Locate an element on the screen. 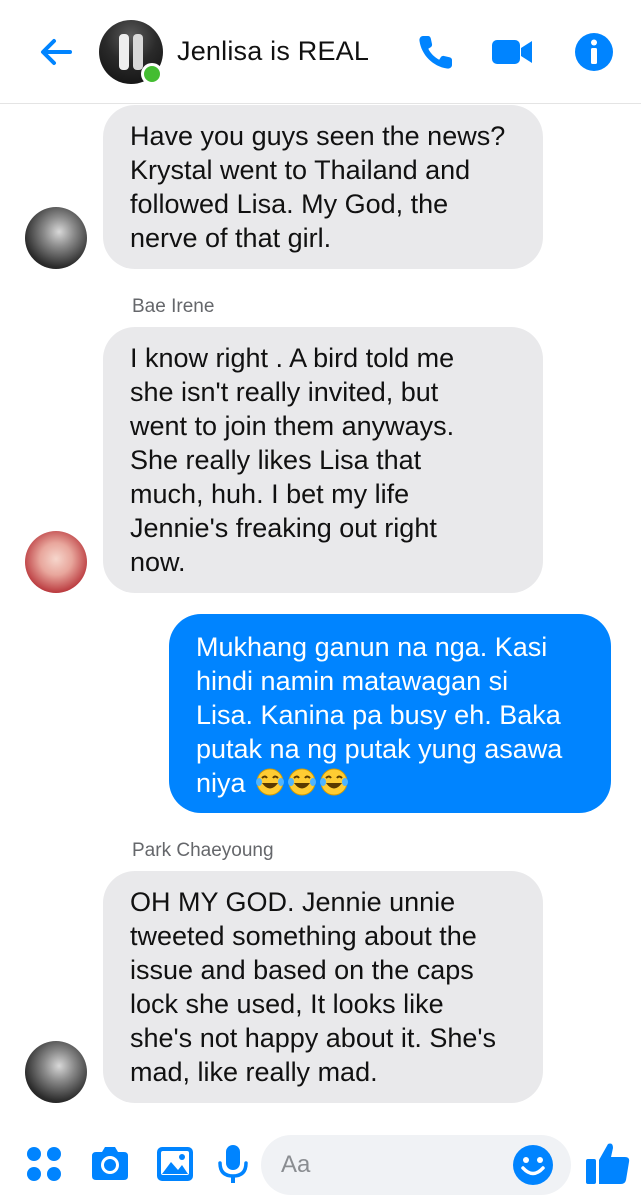  back-arrow-icon is located at coordinates (56, 52).